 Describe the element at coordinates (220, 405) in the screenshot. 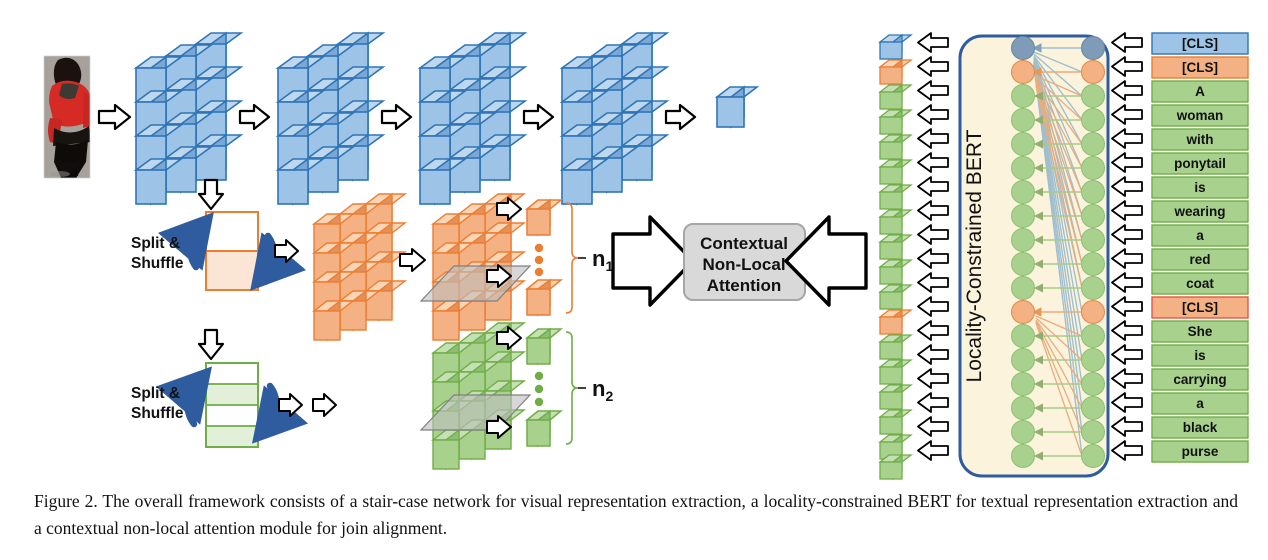

I see `split-shuffle-green-group: Split & Shuffle` at that location.